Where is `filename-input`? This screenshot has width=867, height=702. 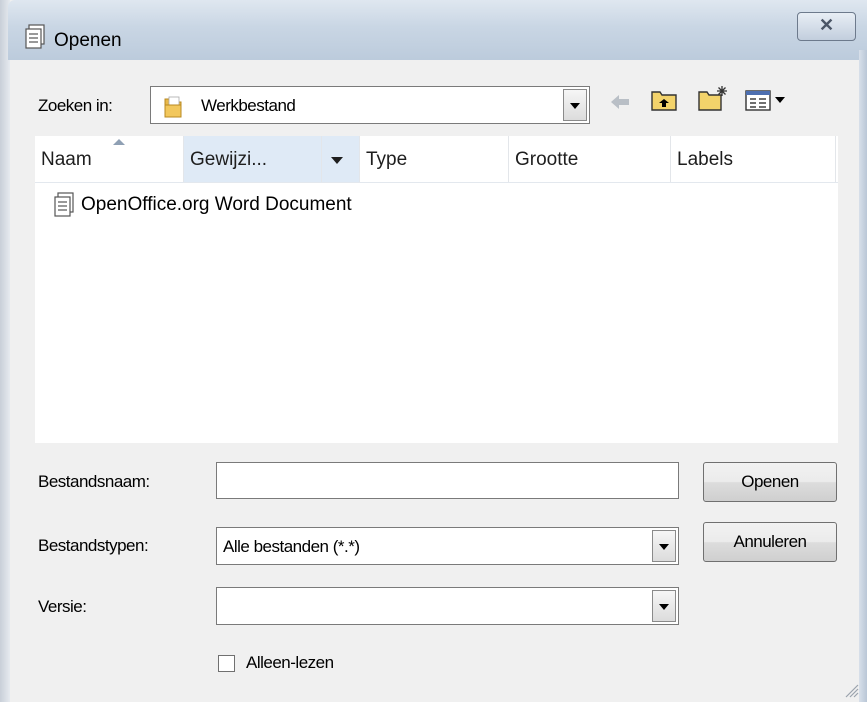 filename-input is located at coordinates (447, 480).